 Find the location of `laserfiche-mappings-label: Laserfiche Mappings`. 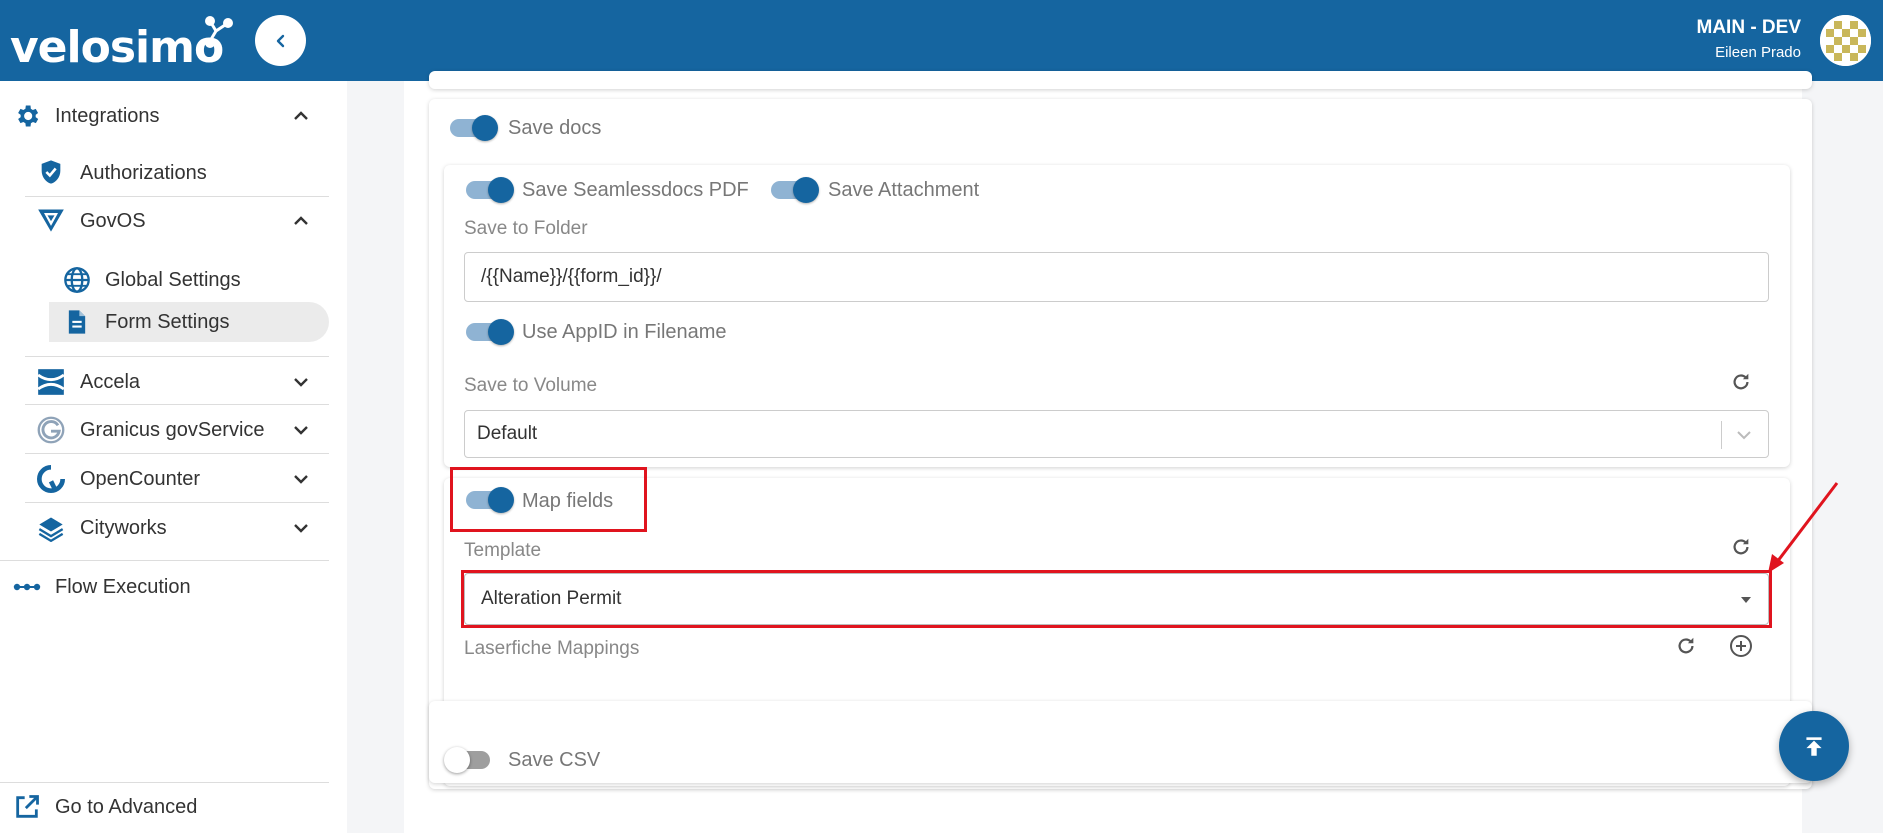

laserfiche-mappings-label: Laserfiche Mappings is located at coordinates (552, 648).